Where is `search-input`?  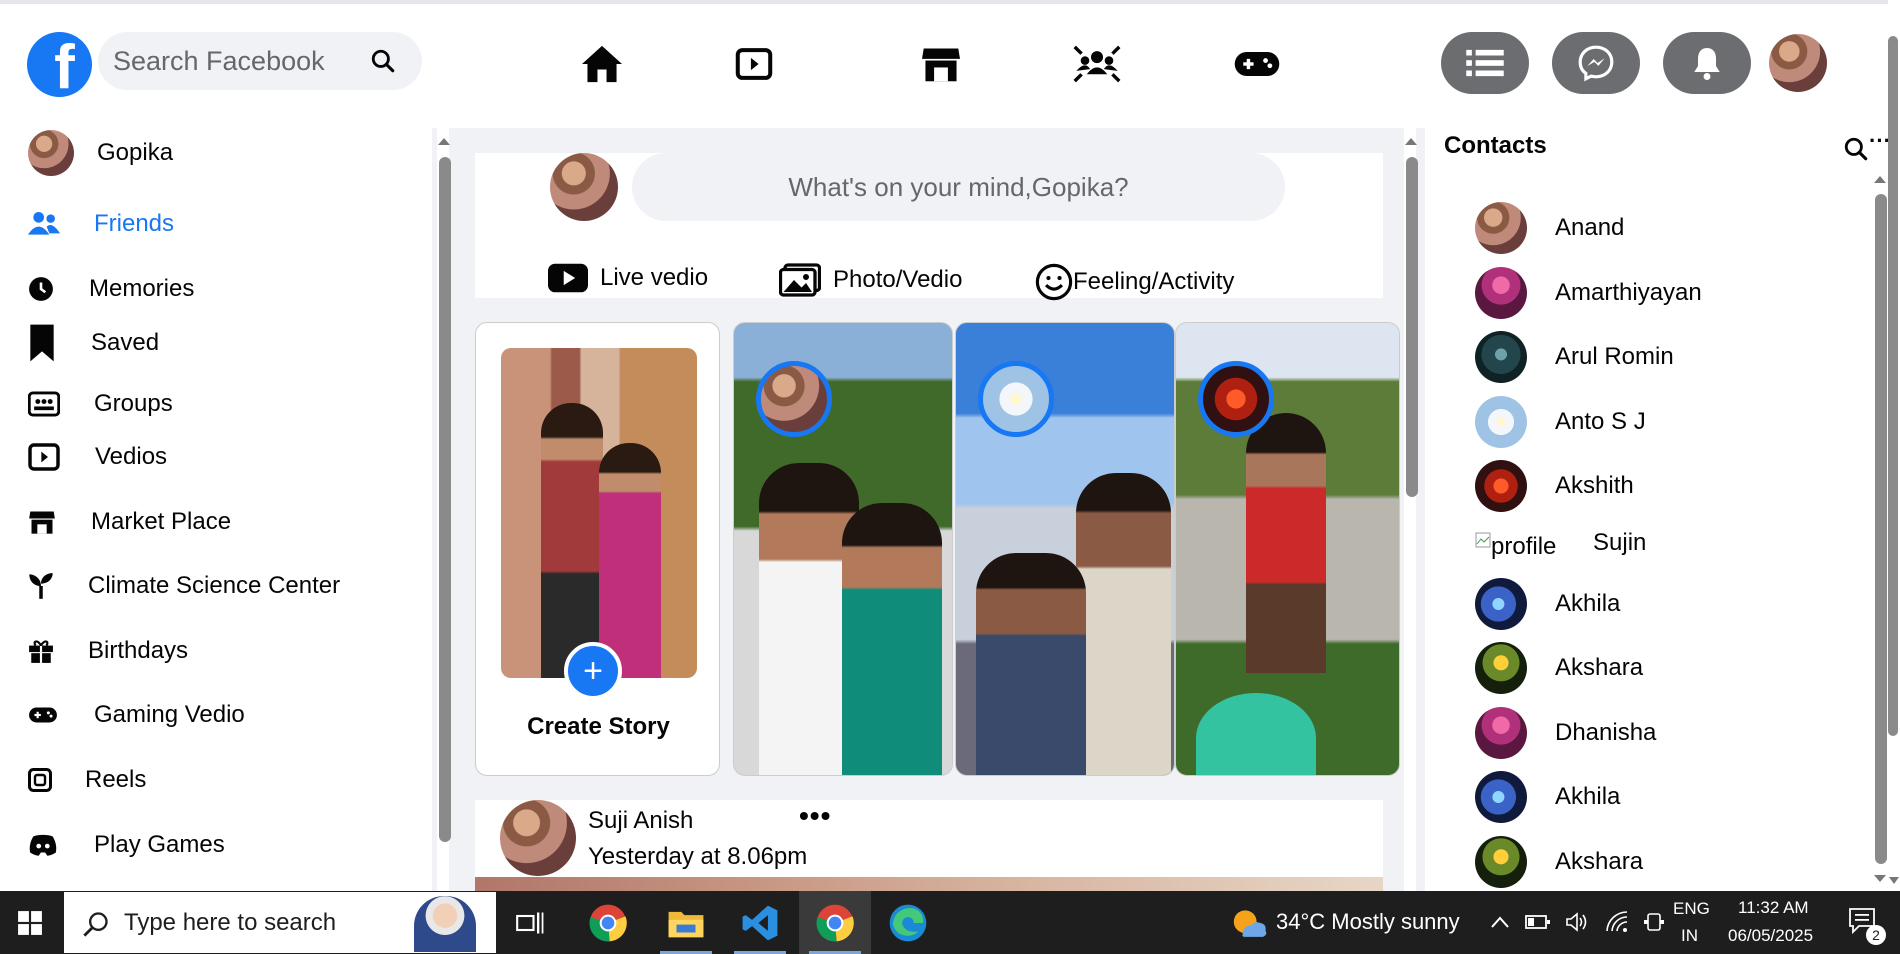
search-input is located at coordinates (223, 61).